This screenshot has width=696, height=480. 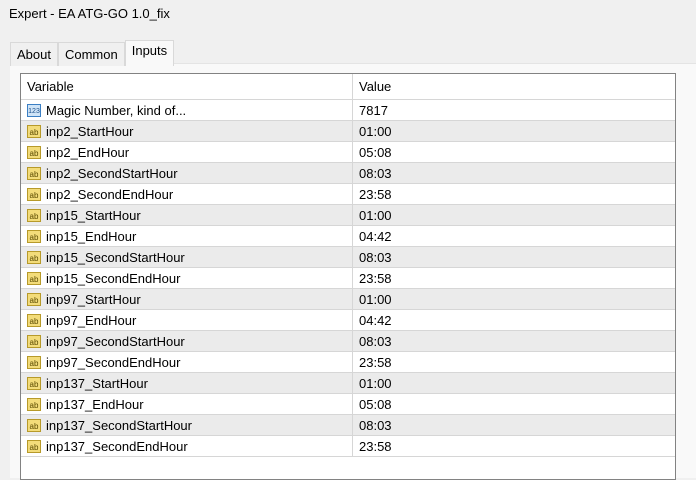 What do you see at coordinates (187, 362) in the screenshot?
I see `variable-cell: ab inp97_SecondEndHour` at bounding box center [187, 362].